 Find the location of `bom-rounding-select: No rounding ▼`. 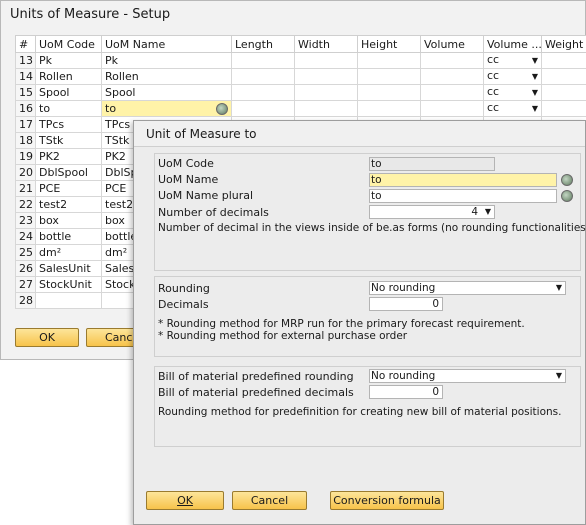

bom-rounding-select: No rounding ▼ is located at coordinates (467, 376).